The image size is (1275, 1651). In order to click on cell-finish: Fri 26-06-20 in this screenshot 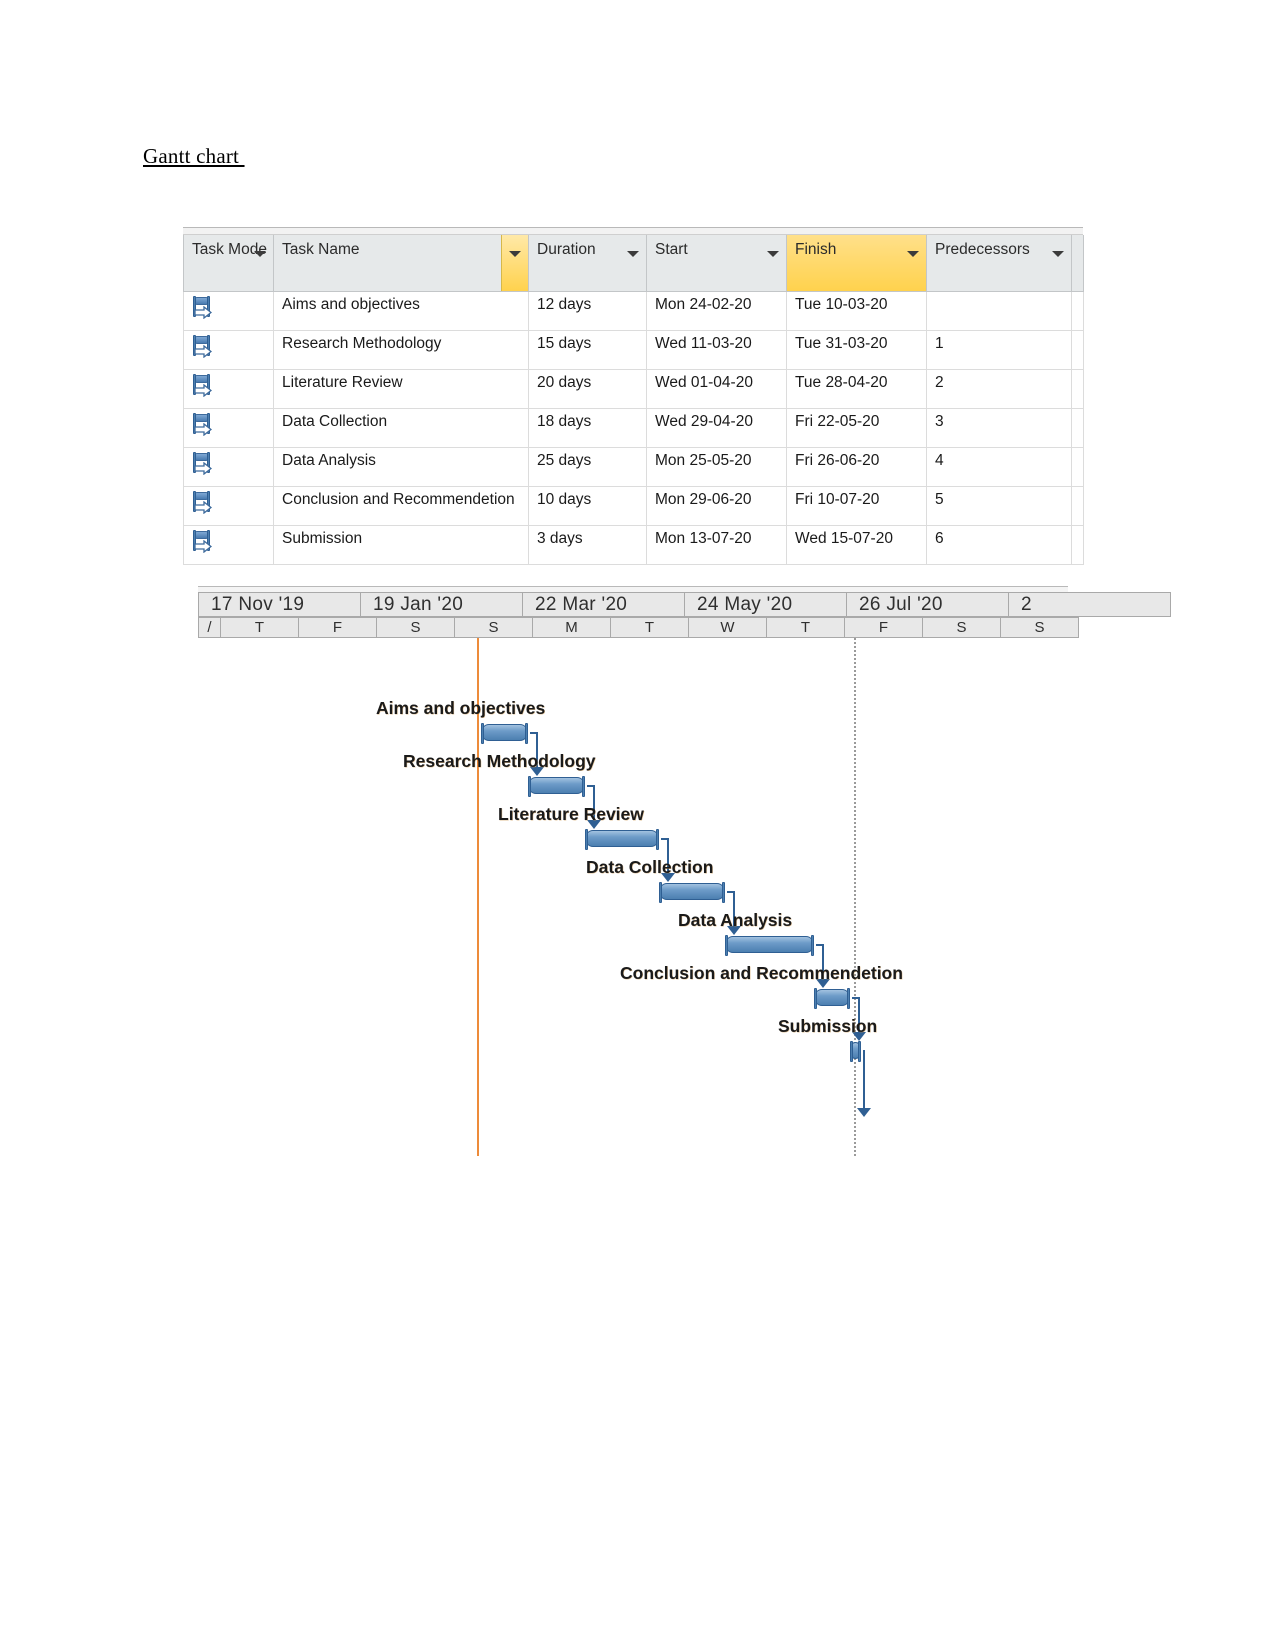, I will do `click(856, 467)`.